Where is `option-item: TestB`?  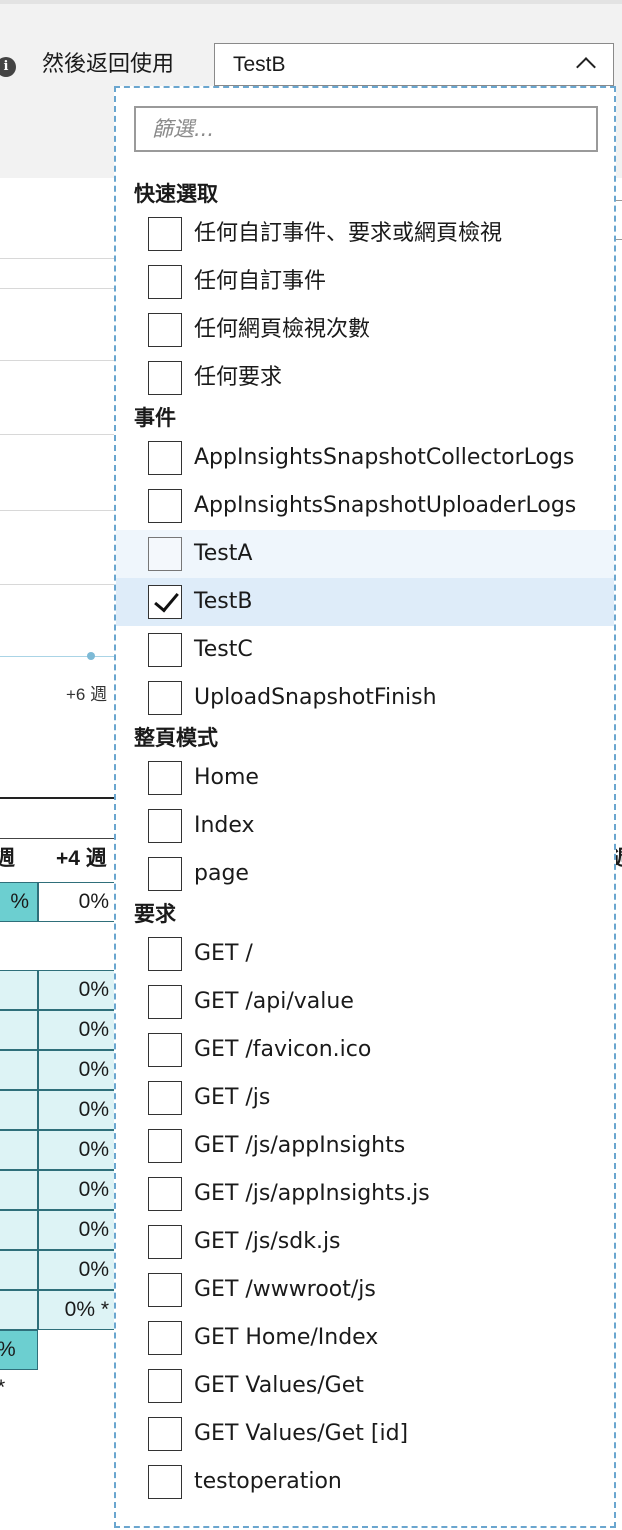 option-item: TestB is located at coordinates (365, 602).